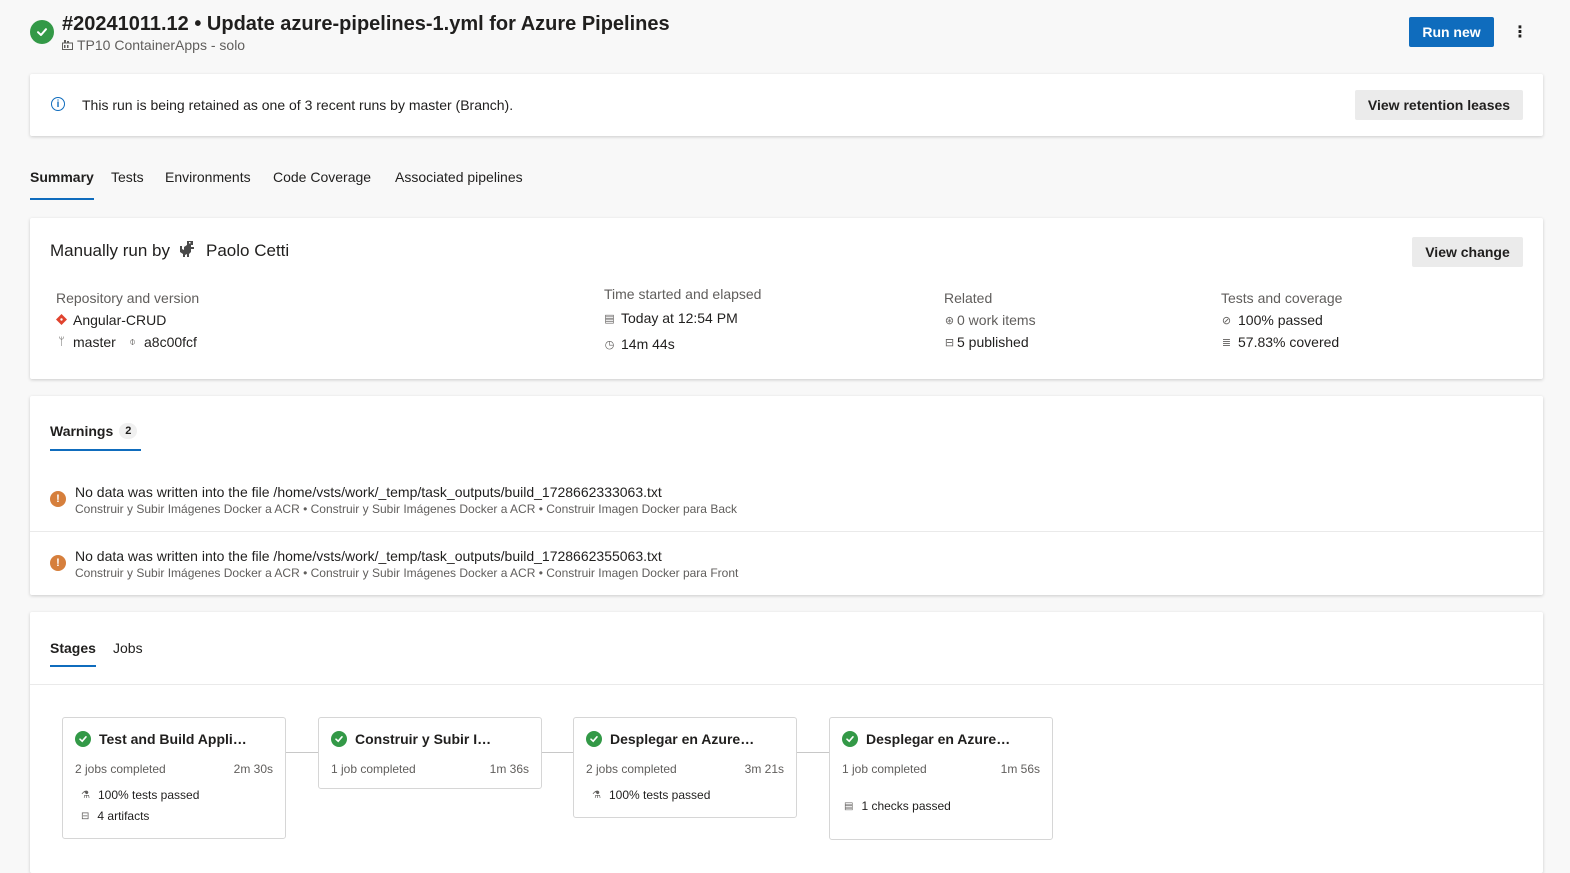  What do you see at coordinates (62, 177) in the screenshot?
I see `tab-summary: Summary` at bounding box center [62, 177].